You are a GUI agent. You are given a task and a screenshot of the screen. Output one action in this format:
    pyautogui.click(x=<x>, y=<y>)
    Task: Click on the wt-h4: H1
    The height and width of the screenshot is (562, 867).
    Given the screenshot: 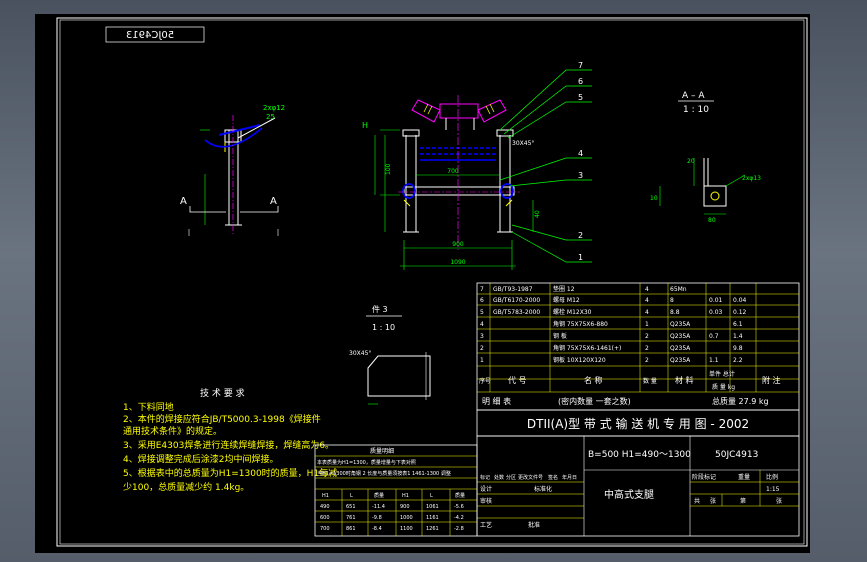 What is the action you would take?
    pyautogui.click(x=405, y=496)
    